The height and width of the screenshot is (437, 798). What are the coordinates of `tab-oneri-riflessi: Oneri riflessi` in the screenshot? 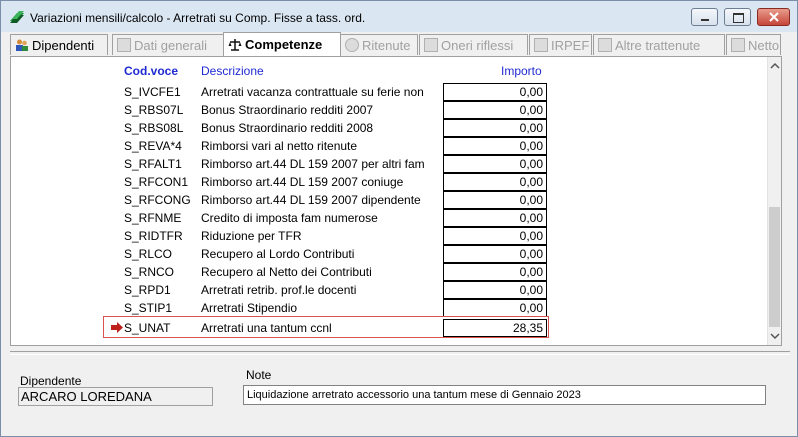 It's located at (473, 44).